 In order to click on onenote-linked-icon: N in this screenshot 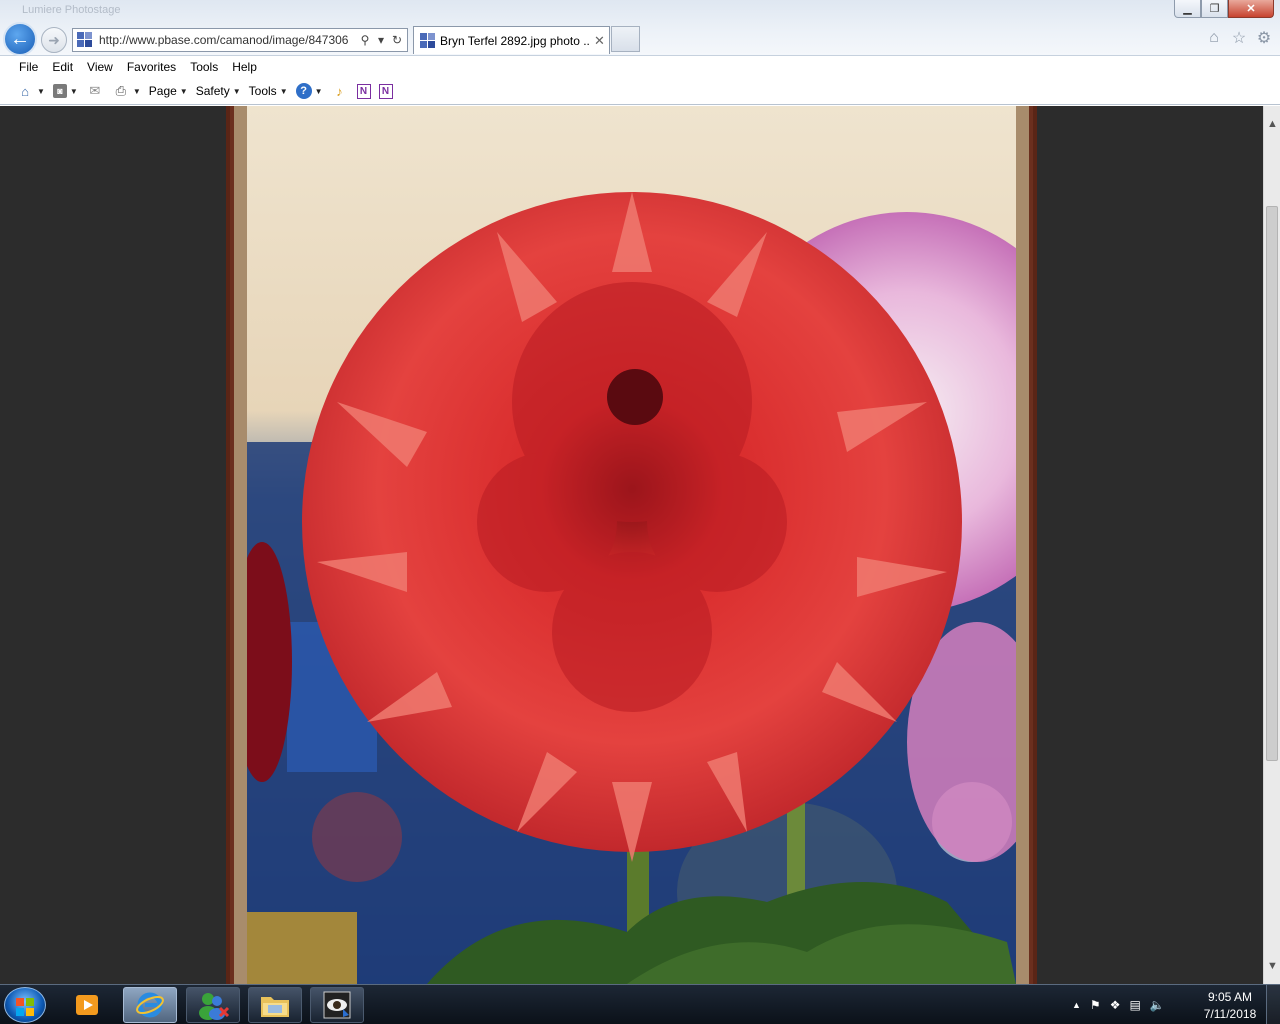, I will do `click(385, 91)`.